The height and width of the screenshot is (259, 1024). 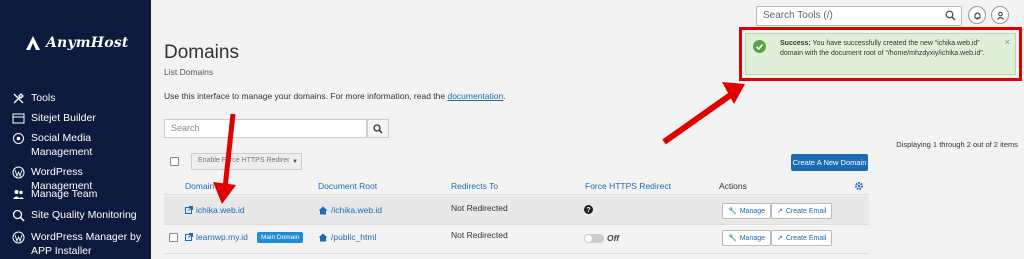 What do you see at coordinates (200, 186) in the screenshot?
I see `column-domain-label: Domain` at bounding box center [200, 186].